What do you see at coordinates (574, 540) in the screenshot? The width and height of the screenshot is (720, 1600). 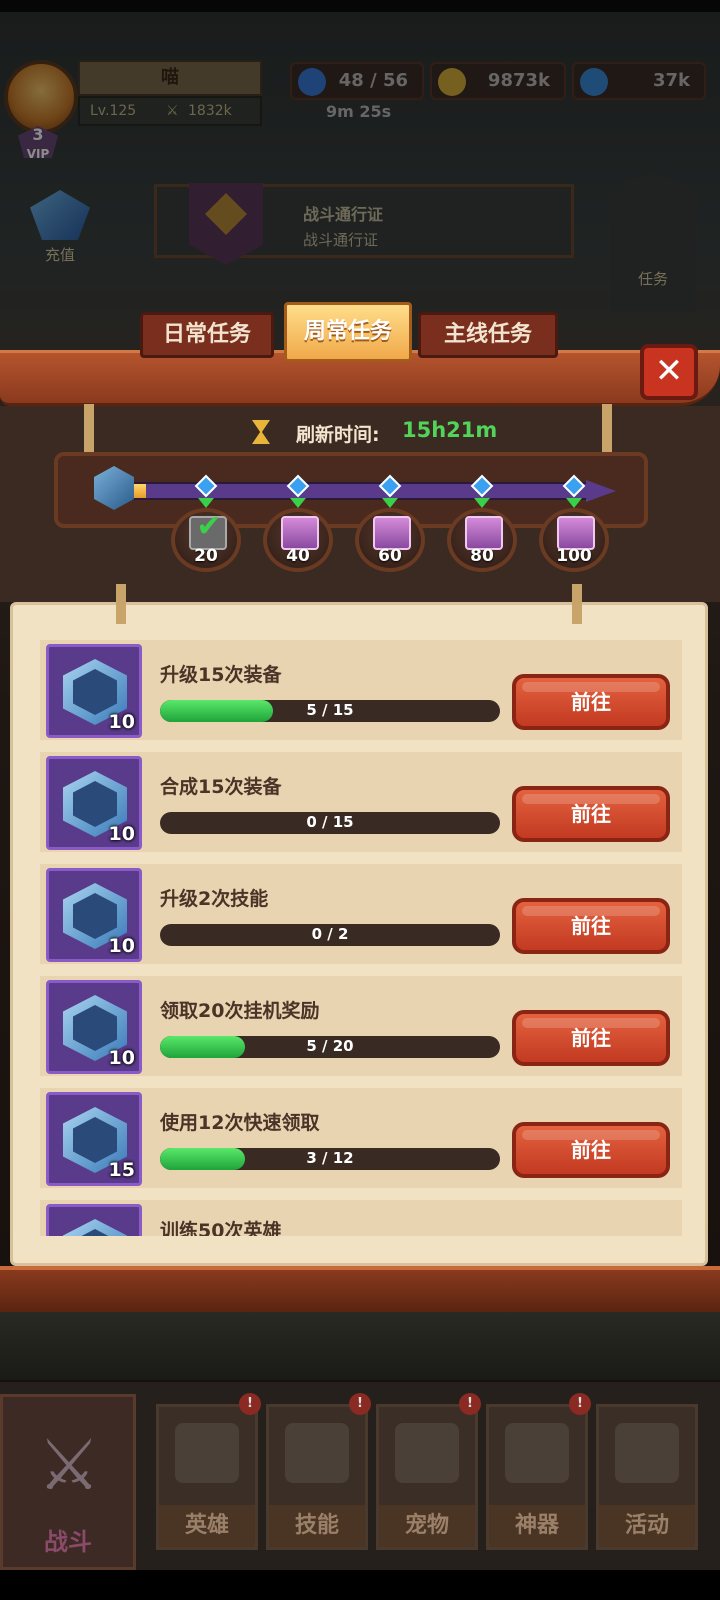 I see `milestone-reward-chest: 100` at bounding box center [574, 540].